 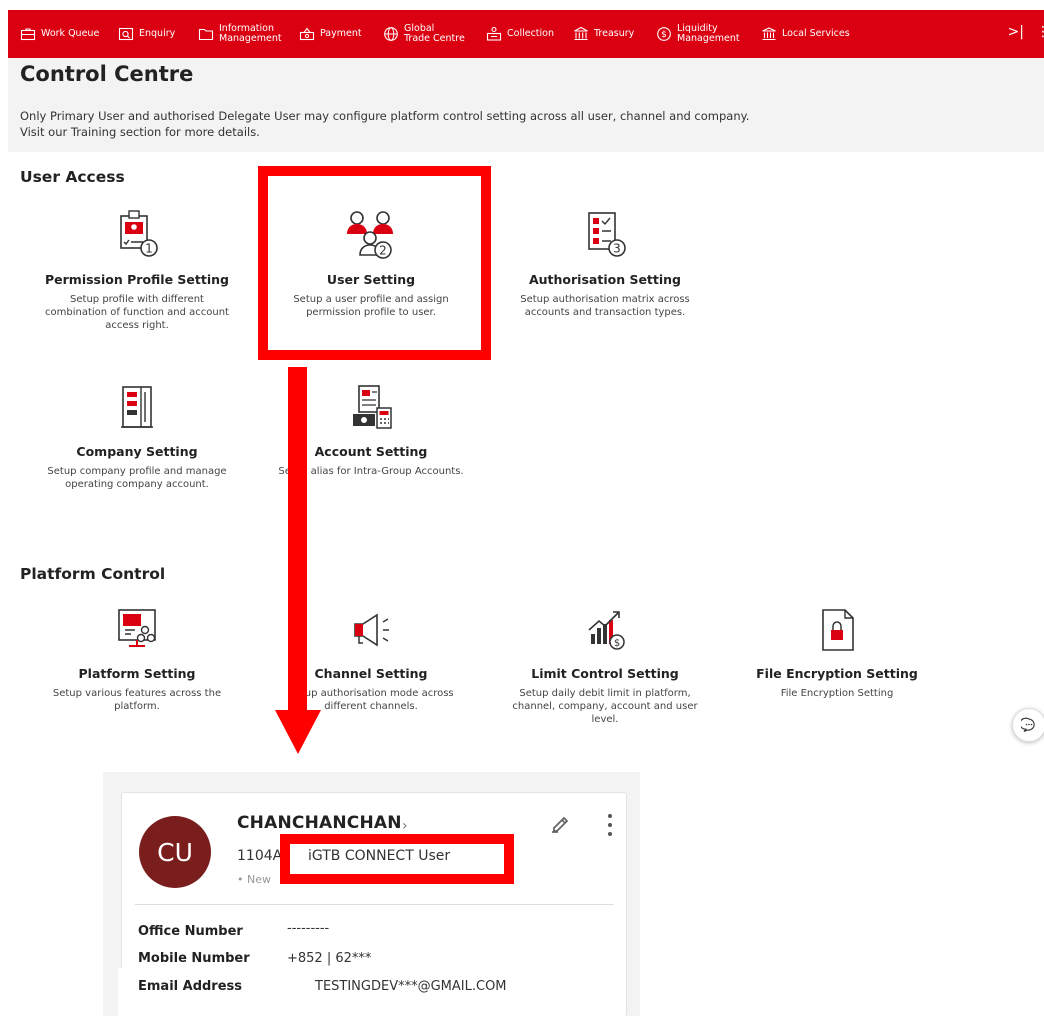 I want to click on tile-title: User Setting, so click(x=371, y=279).